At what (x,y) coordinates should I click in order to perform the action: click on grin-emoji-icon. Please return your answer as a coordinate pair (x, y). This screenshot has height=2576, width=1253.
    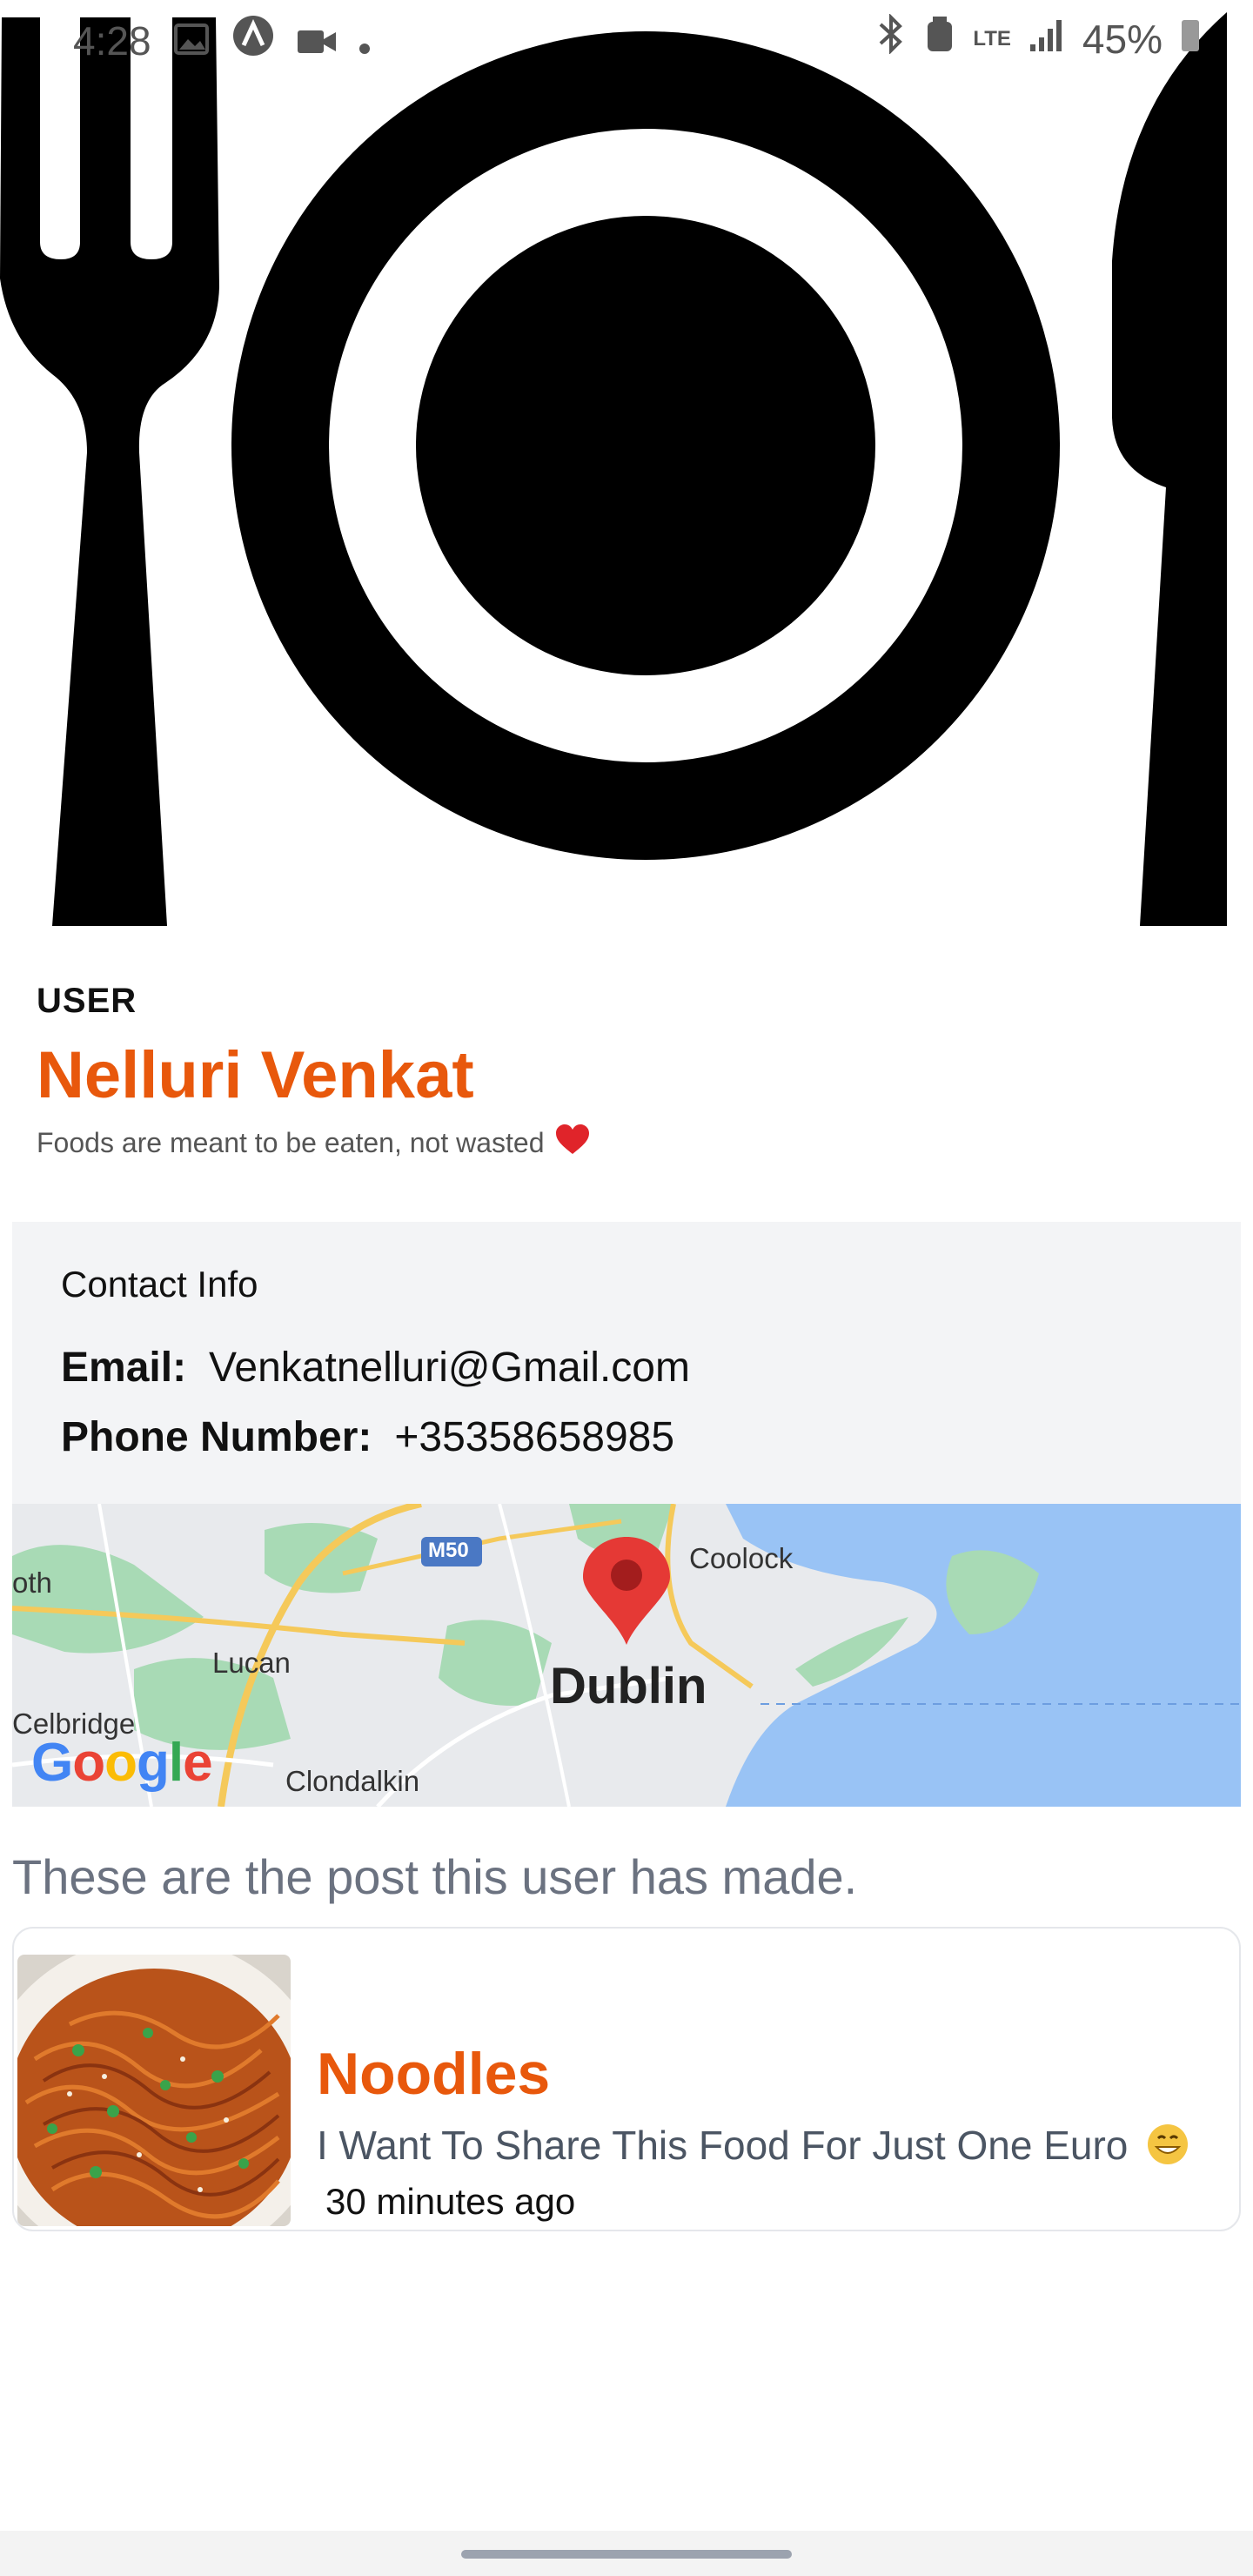
    Looking at the image, I should click on (1167, 2149).